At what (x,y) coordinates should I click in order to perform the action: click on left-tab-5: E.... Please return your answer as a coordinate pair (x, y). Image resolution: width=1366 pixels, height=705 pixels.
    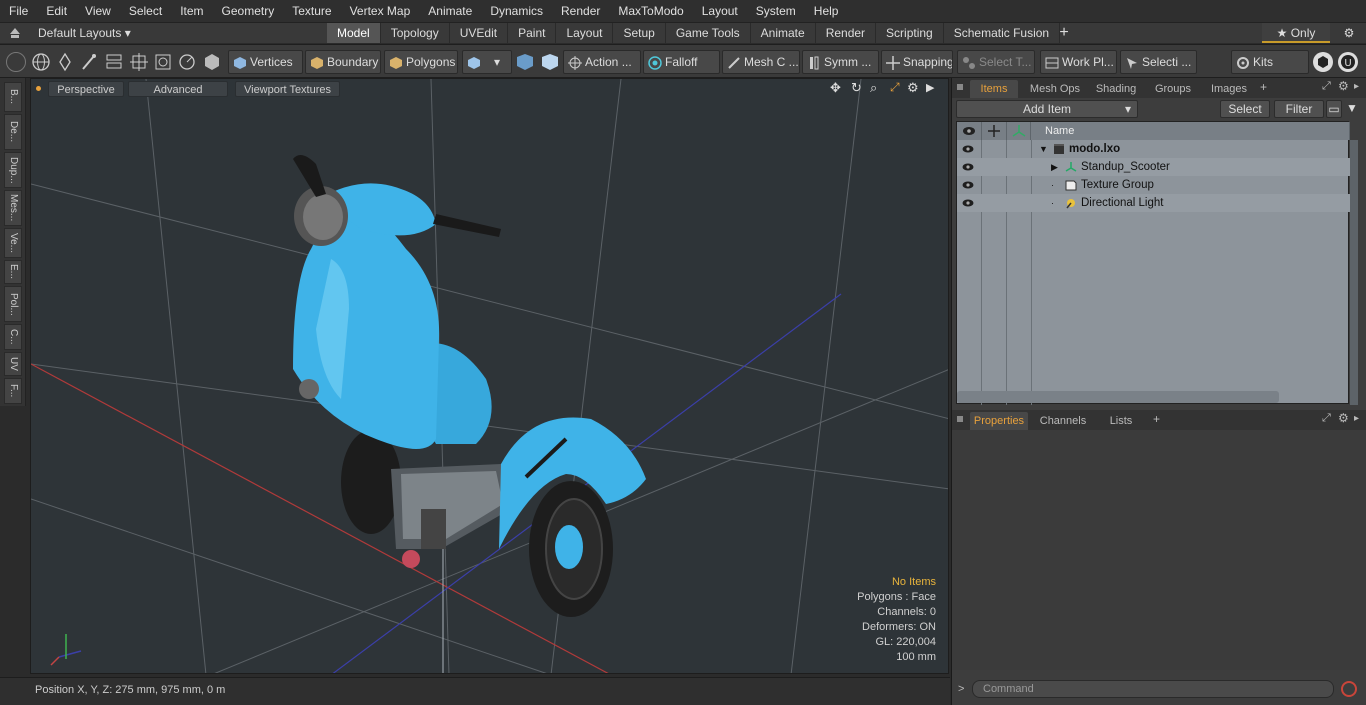
    Looking at the image, I should click on (13, 272).